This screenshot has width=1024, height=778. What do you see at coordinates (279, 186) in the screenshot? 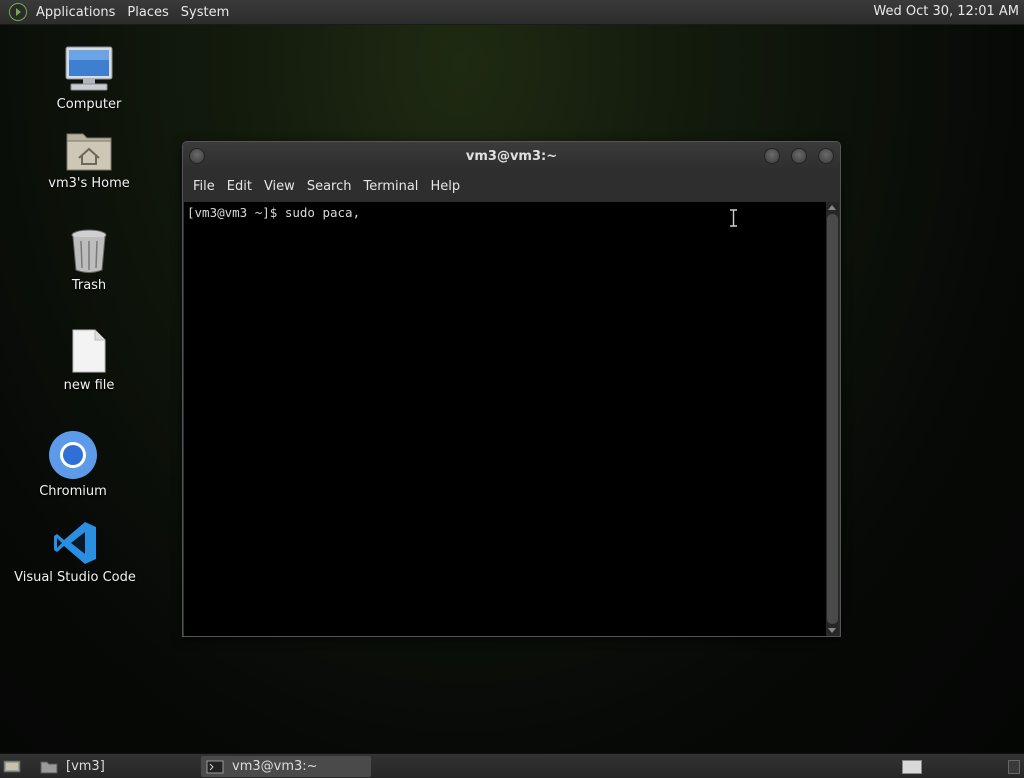
I see `menu-view: View` at bounding box center [279, 186].